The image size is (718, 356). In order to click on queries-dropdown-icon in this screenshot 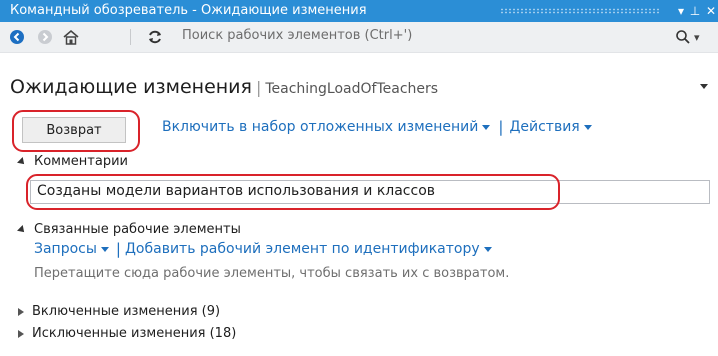, I will do `click(104, 249)`.